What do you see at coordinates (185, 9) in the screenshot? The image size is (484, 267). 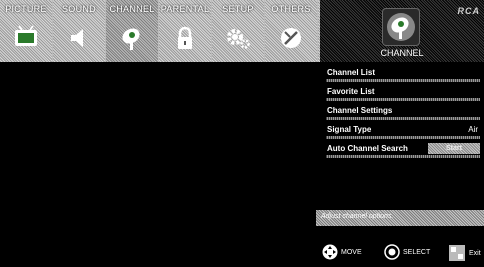 I see `tab-label: PARENTAL` at bounding box center [185, 9].